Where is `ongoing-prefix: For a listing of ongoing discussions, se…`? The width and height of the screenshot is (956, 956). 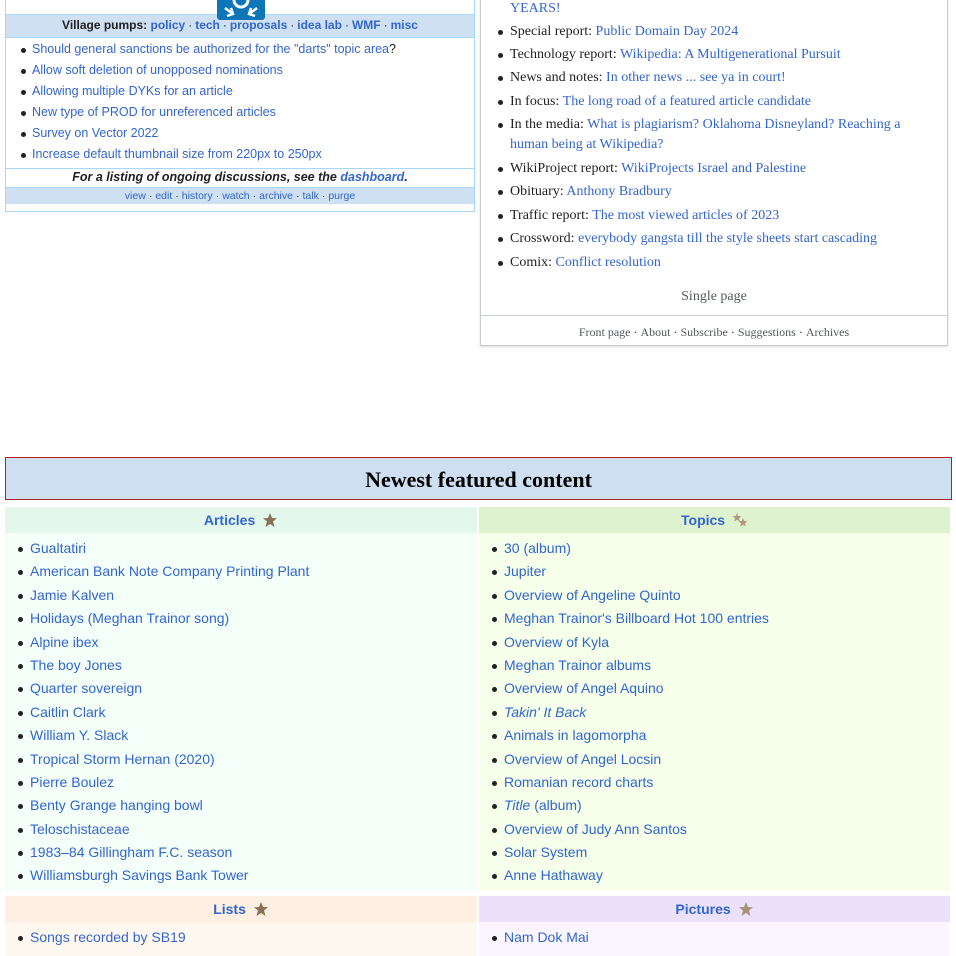
ongoing-prefix: For a listing of ongoing discussions, se… is located at coordinates (204, 177).